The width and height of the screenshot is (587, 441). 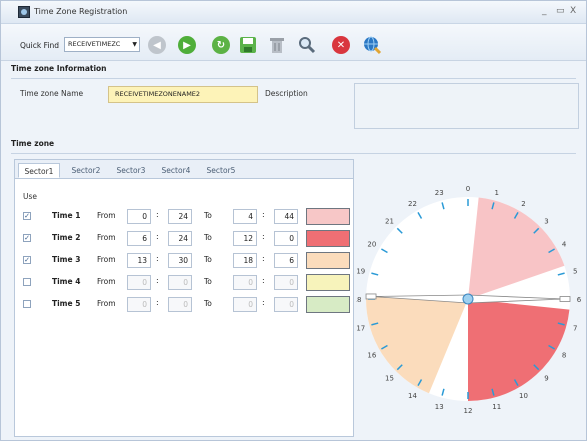 What do you see at coordinates (560, 11) in the screenshot?
I see `maximize-button: ▭` at bounding box center [560, 11].